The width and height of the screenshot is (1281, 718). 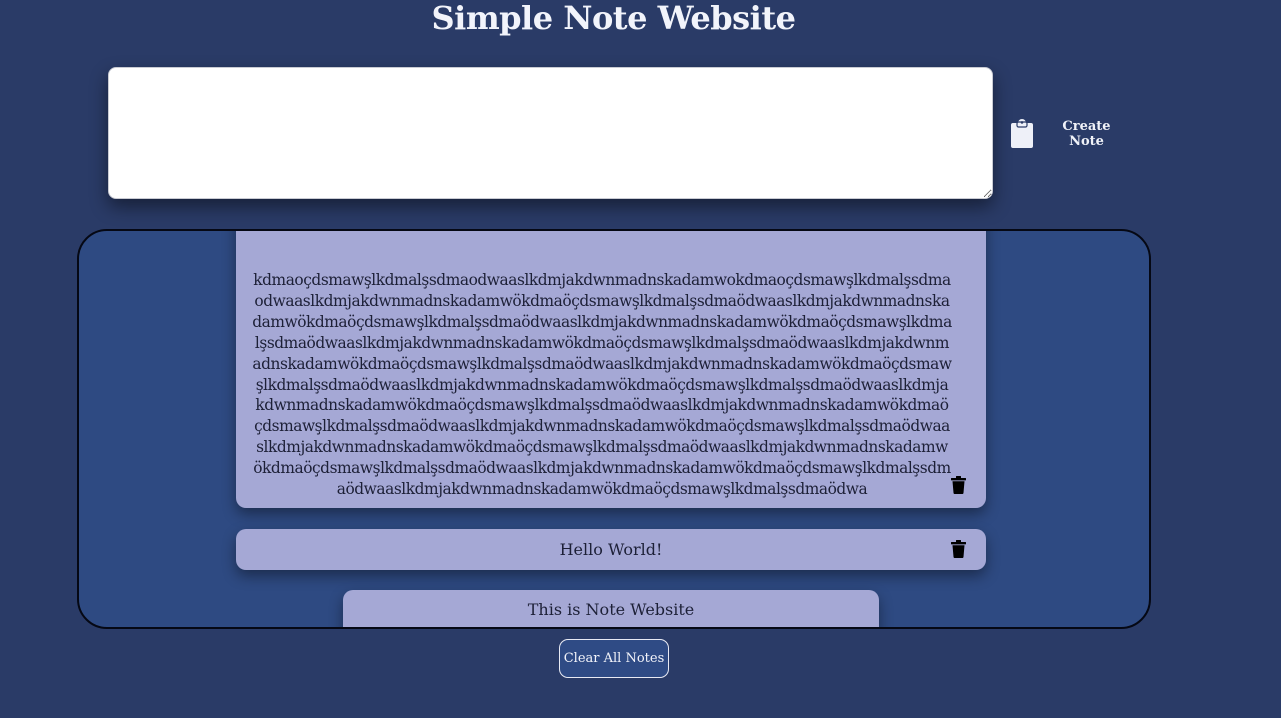 I want to click on note-textarea, so click(x=550, y=133).